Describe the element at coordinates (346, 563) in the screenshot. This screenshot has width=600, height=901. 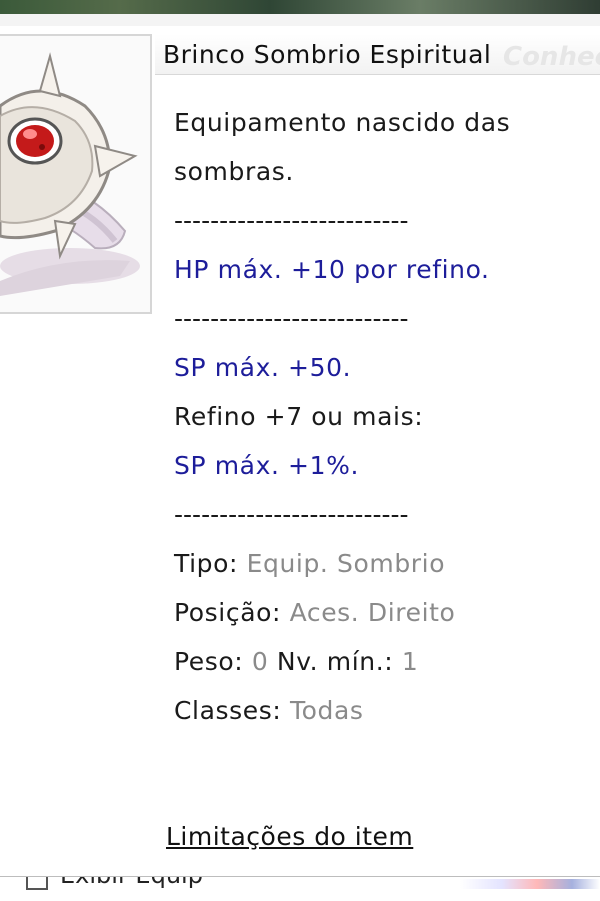
I see `type-value: Equip. Sombrio` at that location.